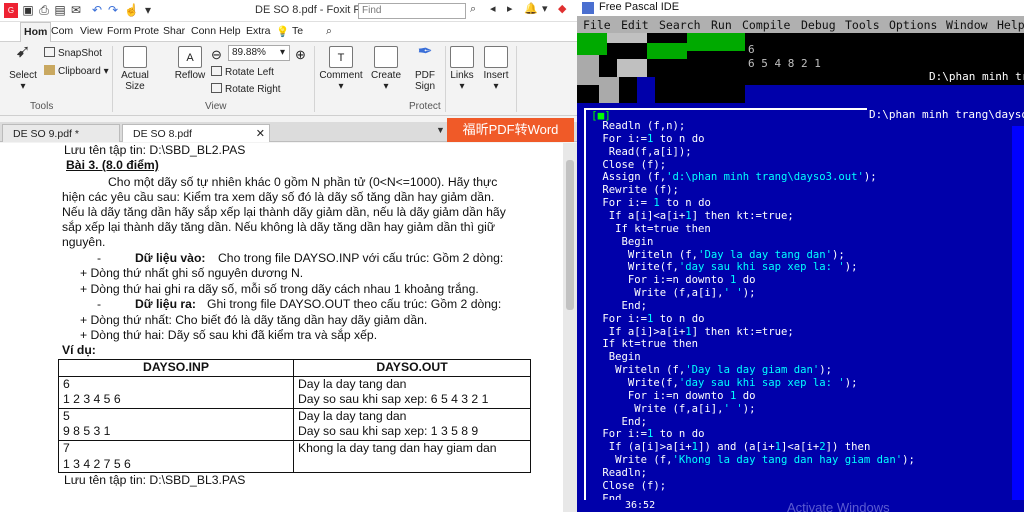 The height and width of the screenshot is (512, 1024). What do you see at coordinates (562, 8) in the screenshot?
I see `foxit-account-icon: ◆` at bounding box center [562, 8].